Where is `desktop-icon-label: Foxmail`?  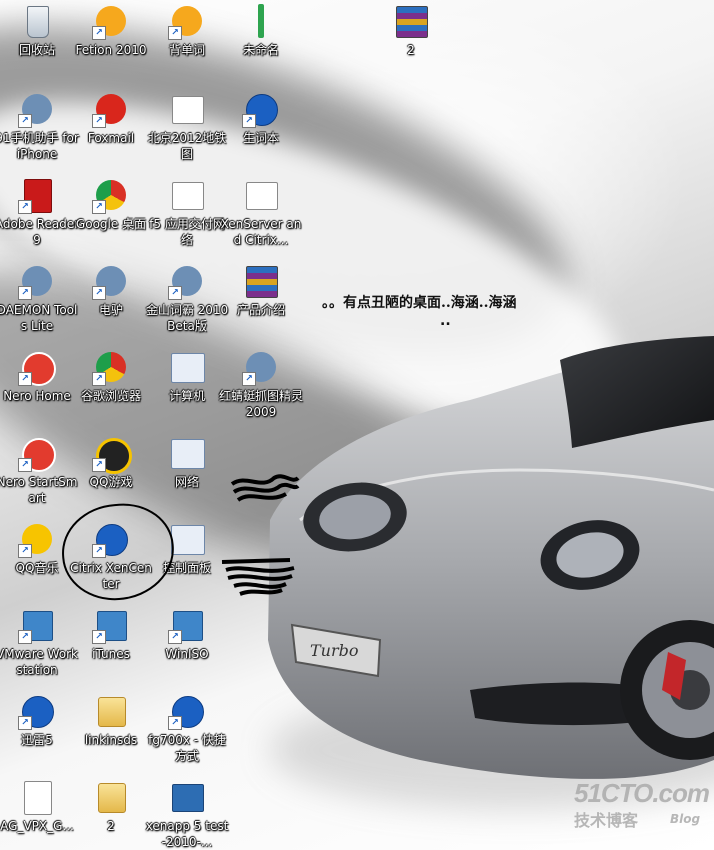
desktop-icon-label: Foxmail is located at coordinates (111, 138).